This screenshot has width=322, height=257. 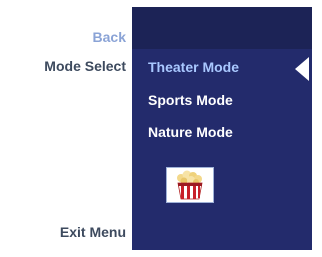 I want to click on mode-select-label: Mode Select, so click(x=85, y=66).